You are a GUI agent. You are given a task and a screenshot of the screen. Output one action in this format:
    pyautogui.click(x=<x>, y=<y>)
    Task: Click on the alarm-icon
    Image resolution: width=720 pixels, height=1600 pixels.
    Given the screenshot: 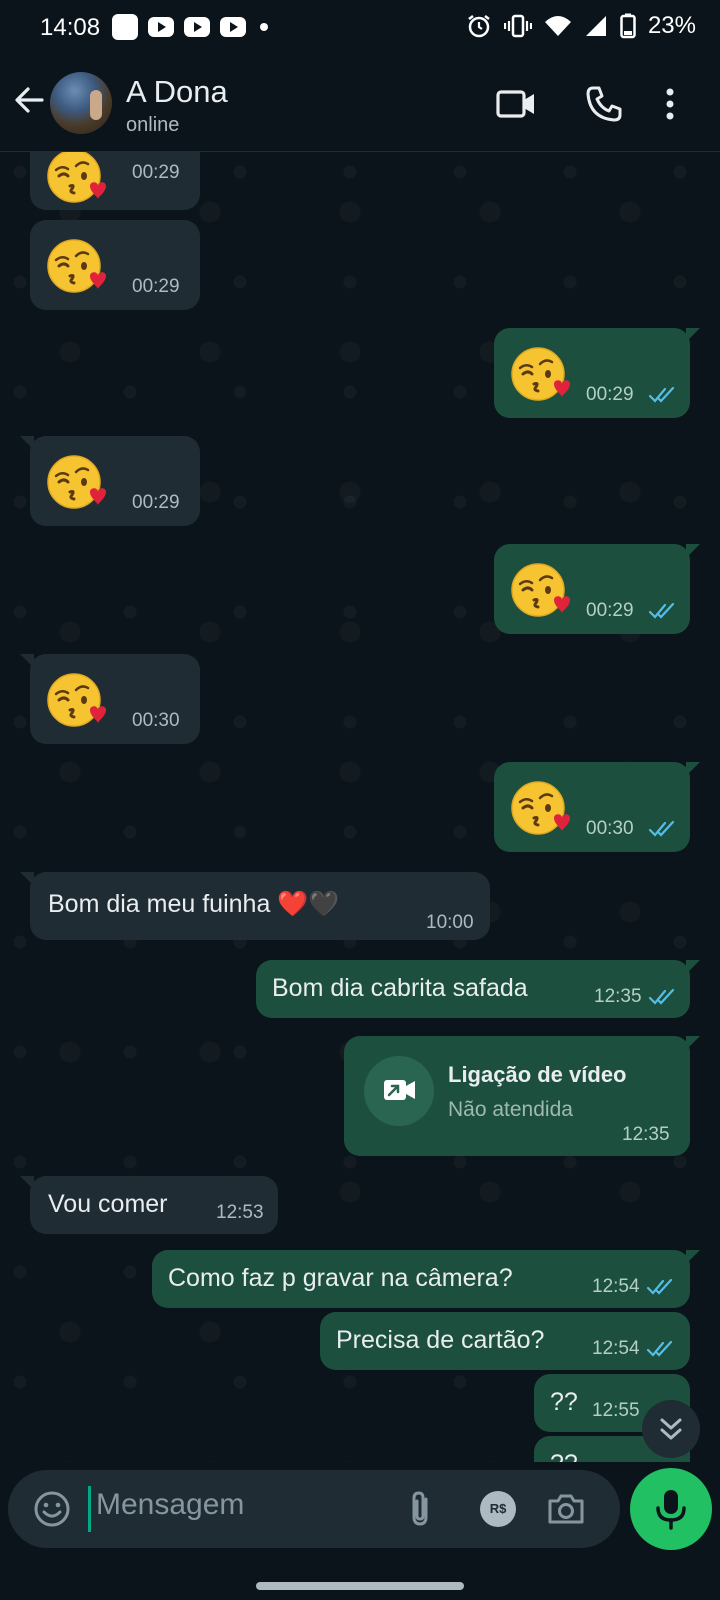 What is the action you would take?
    pyautogui.click(x=479, y=26)
    